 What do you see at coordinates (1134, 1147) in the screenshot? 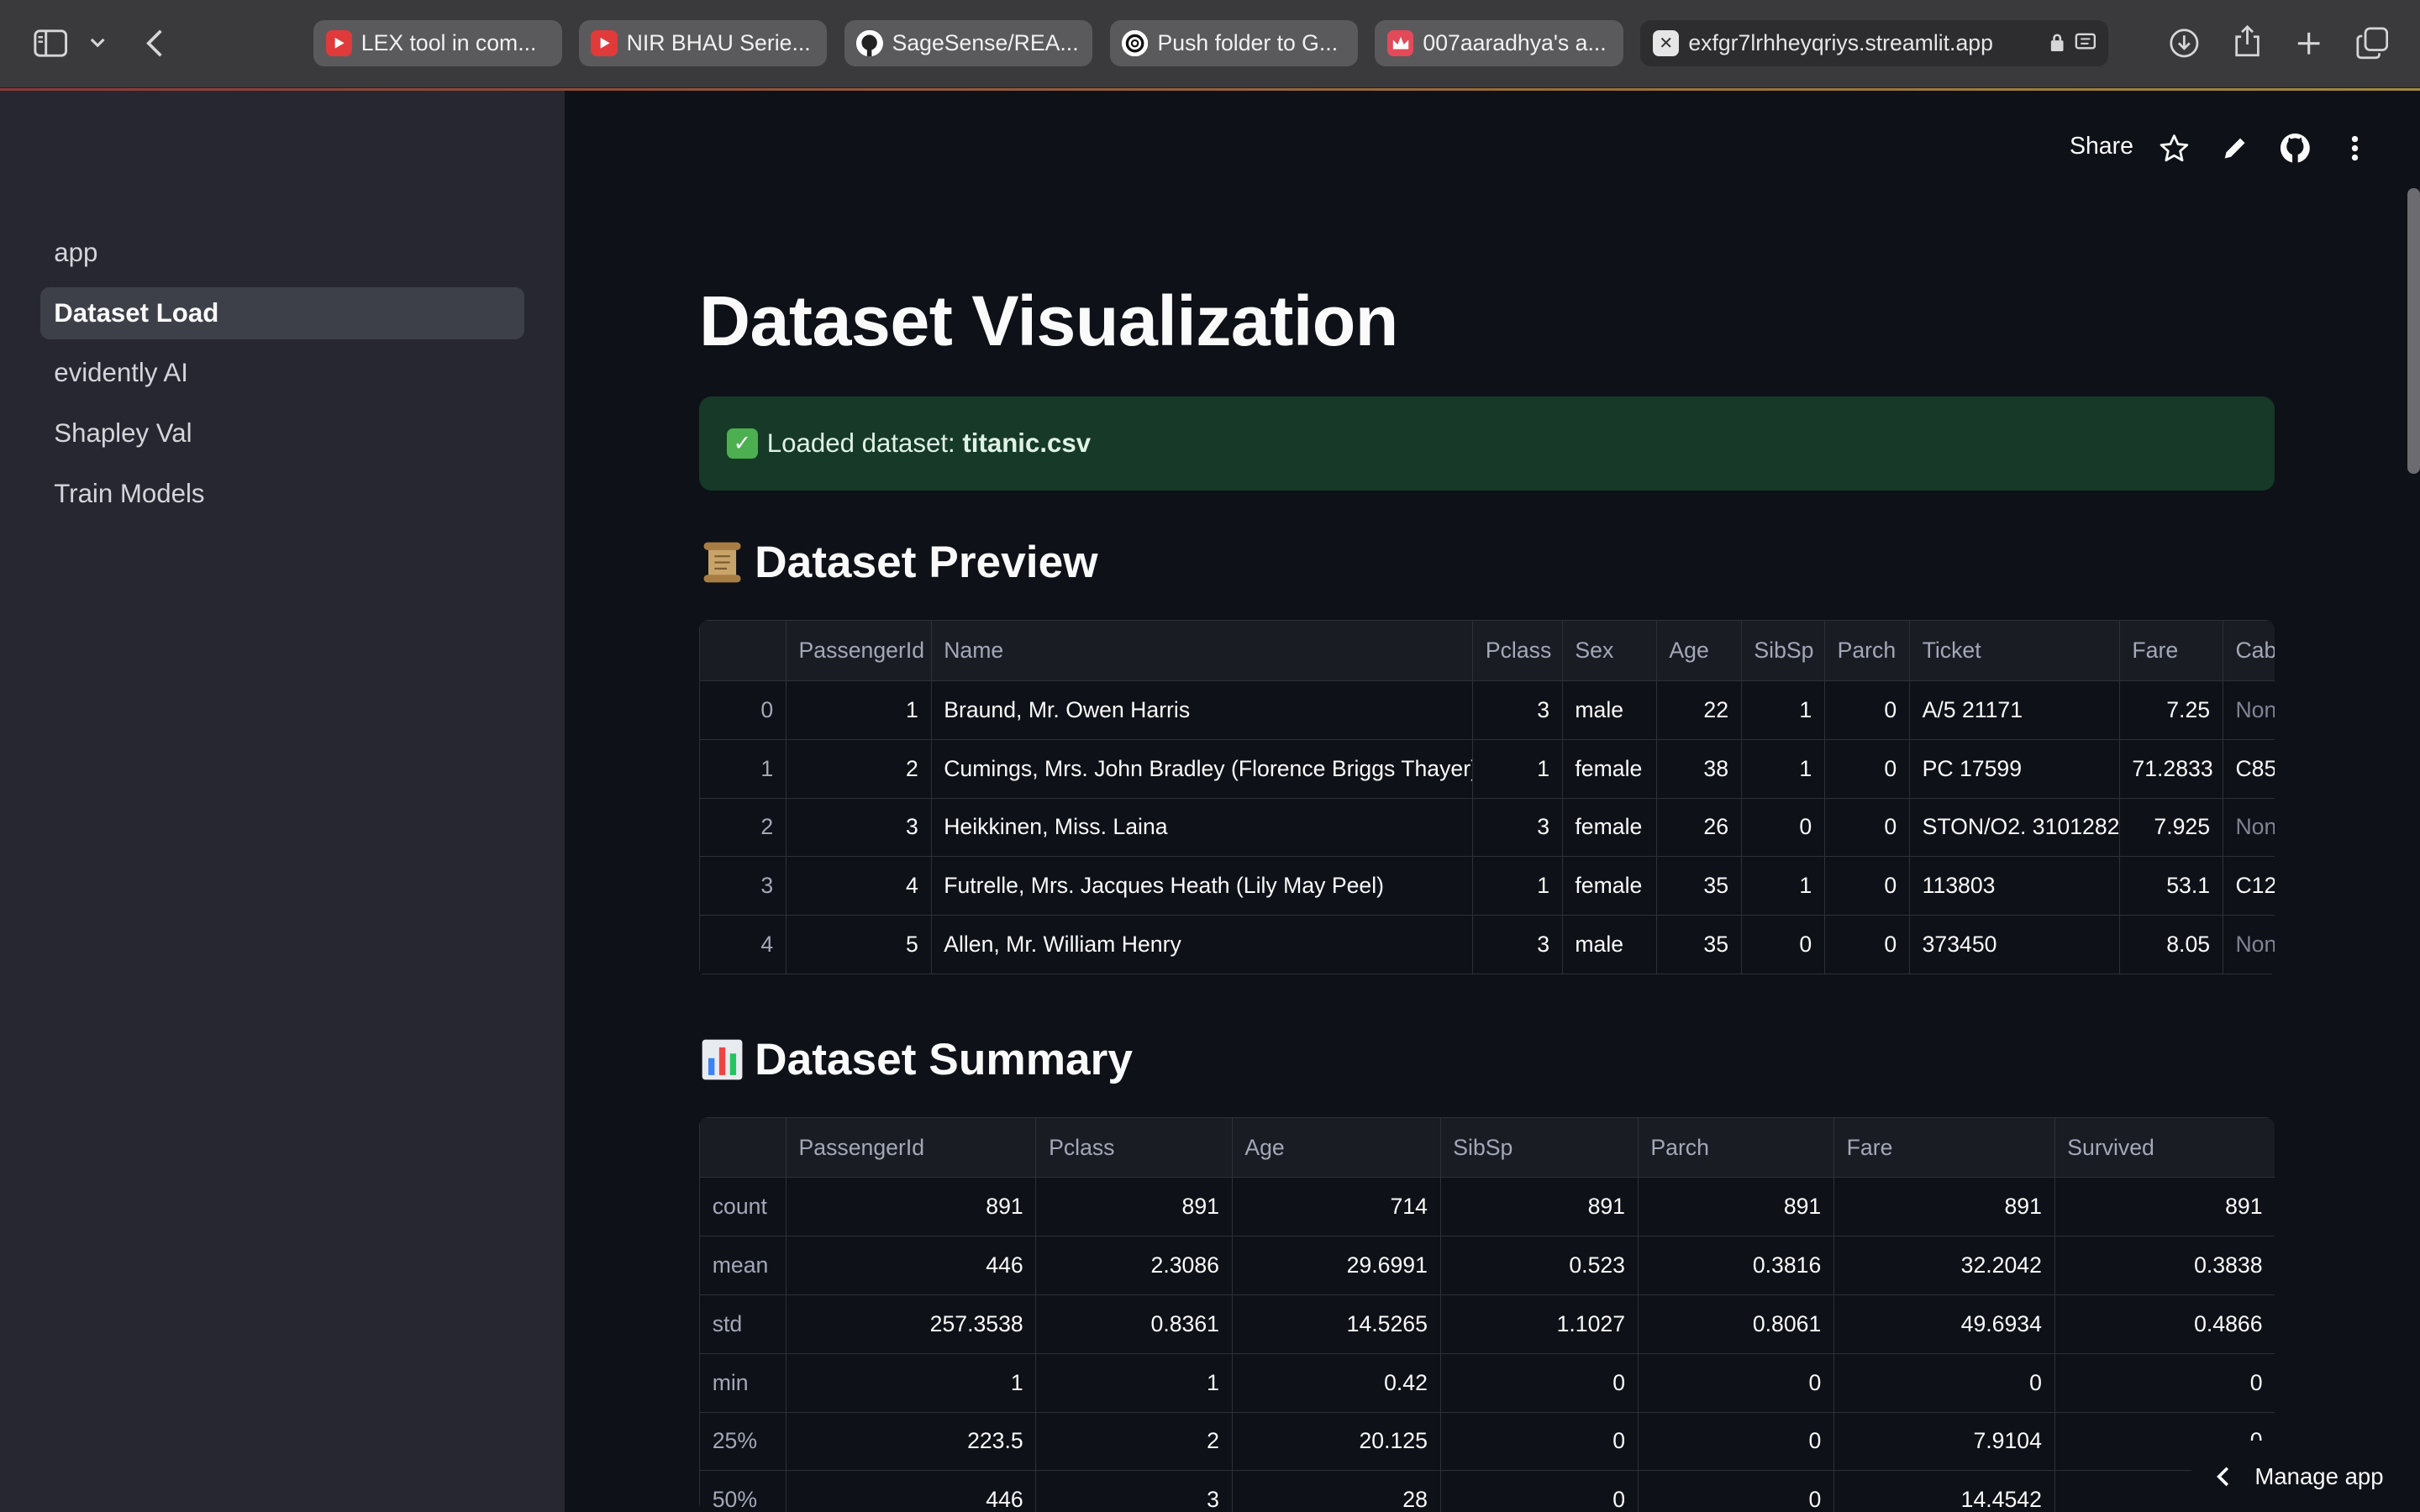
I see `column-header: Pclass` at bounding box center [1134, 1147].